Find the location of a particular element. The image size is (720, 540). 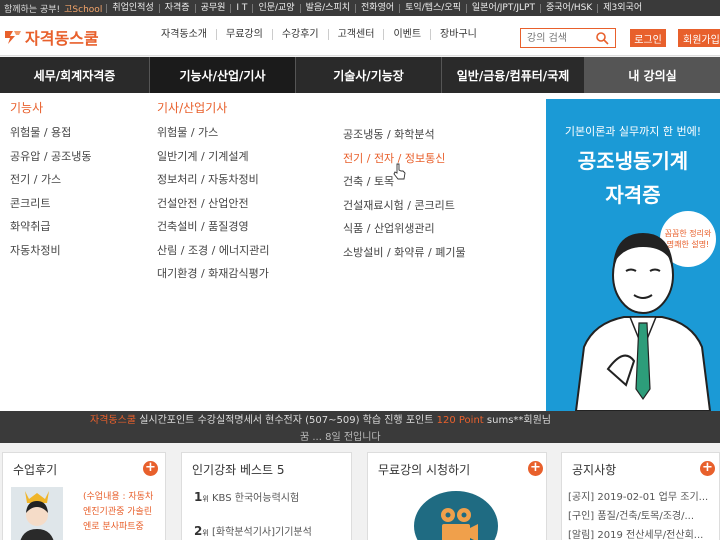

top-link-cert: 자격증 is located at coordinates (176, 8).